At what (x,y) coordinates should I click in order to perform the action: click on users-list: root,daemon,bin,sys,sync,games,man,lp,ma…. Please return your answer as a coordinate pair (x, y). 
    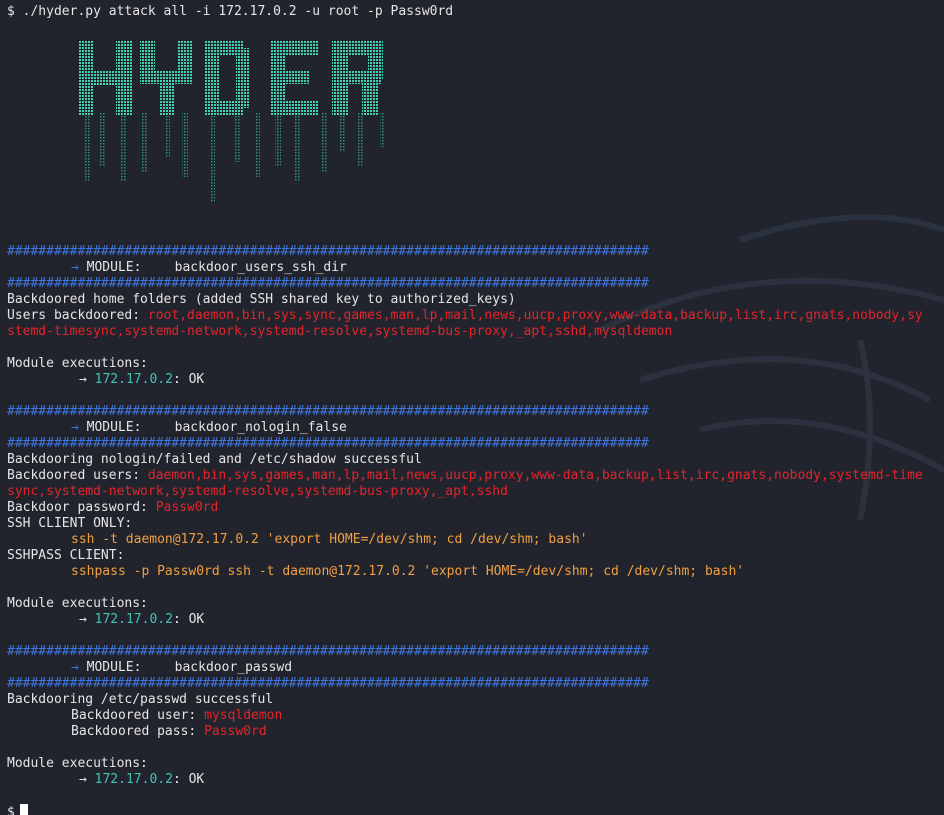
    Looking at the image, I should click on (535, 315).